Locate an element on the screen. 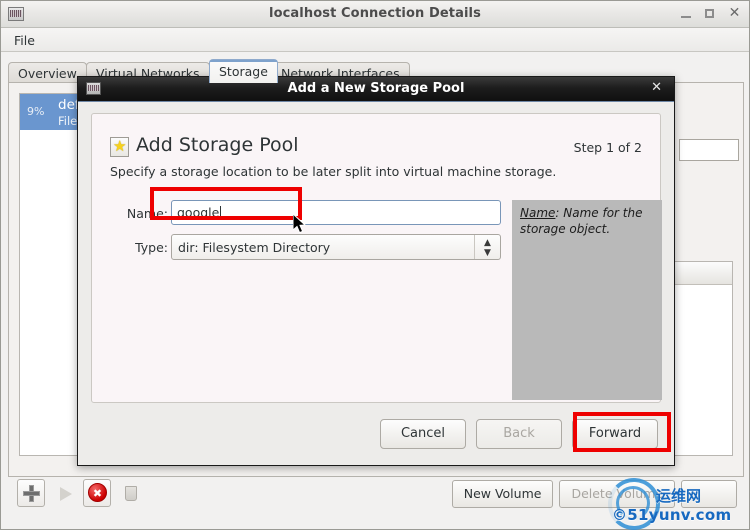  help-term: Name is located at coordinates (538, 213).